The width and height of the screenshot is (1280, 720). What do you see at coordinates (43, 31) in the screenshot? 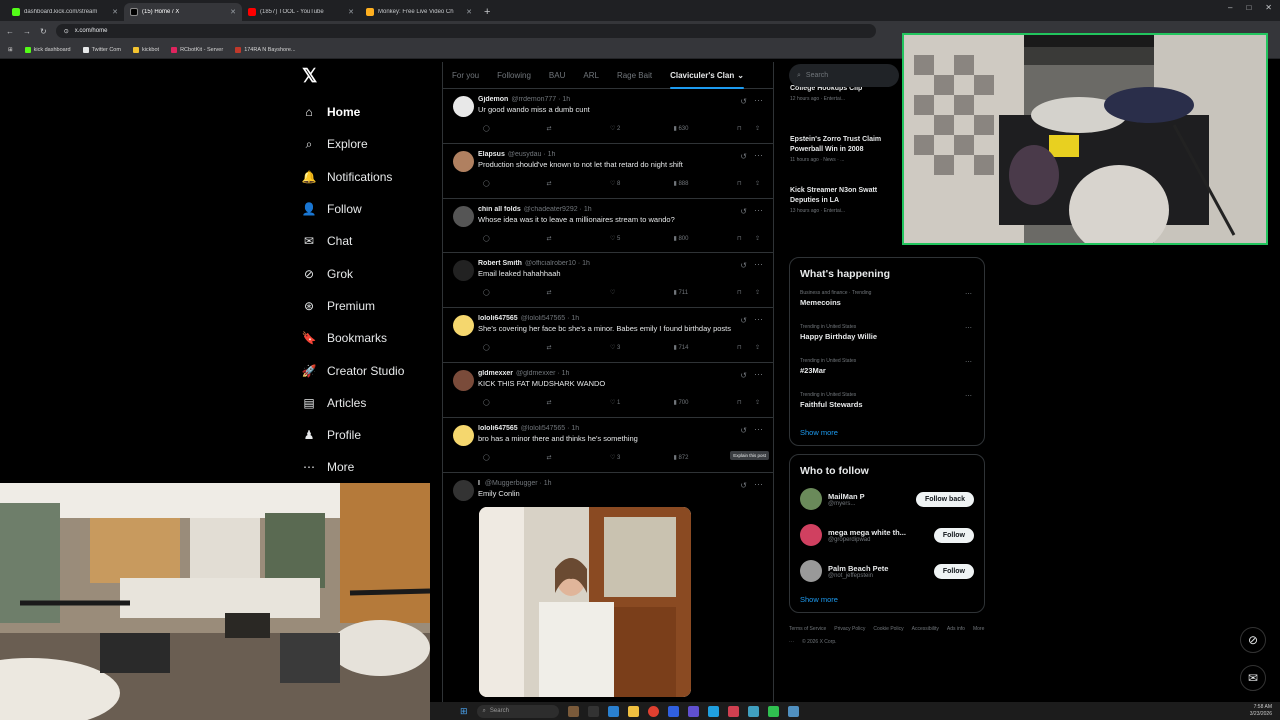
I see `reload-icon: ↻` at bounding box center [43, 31].